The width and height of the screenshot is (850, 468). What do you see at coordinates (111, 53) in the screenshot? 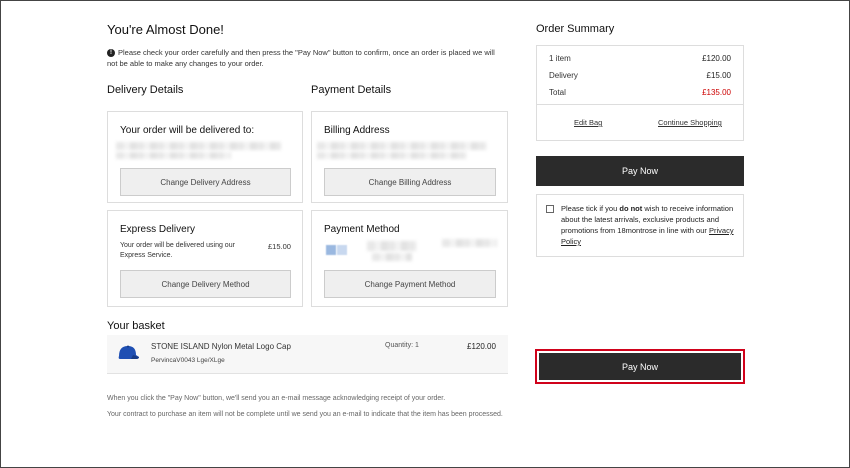
I see `info-icon: !` at bounding box center [111, 53].